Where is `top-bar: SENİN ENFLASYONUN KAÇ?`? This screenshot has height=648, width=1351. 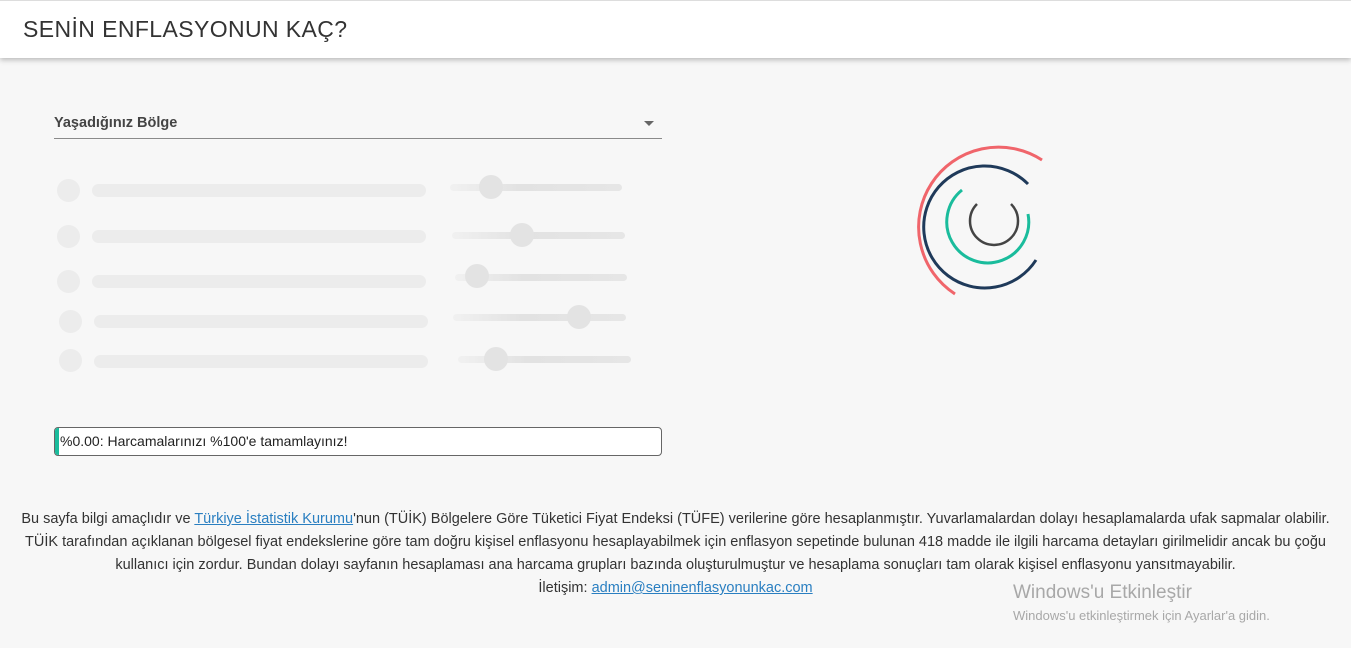
top-bar: SENİN ENFLASYONUN KAÇ? is located at coordinates (675, 29).